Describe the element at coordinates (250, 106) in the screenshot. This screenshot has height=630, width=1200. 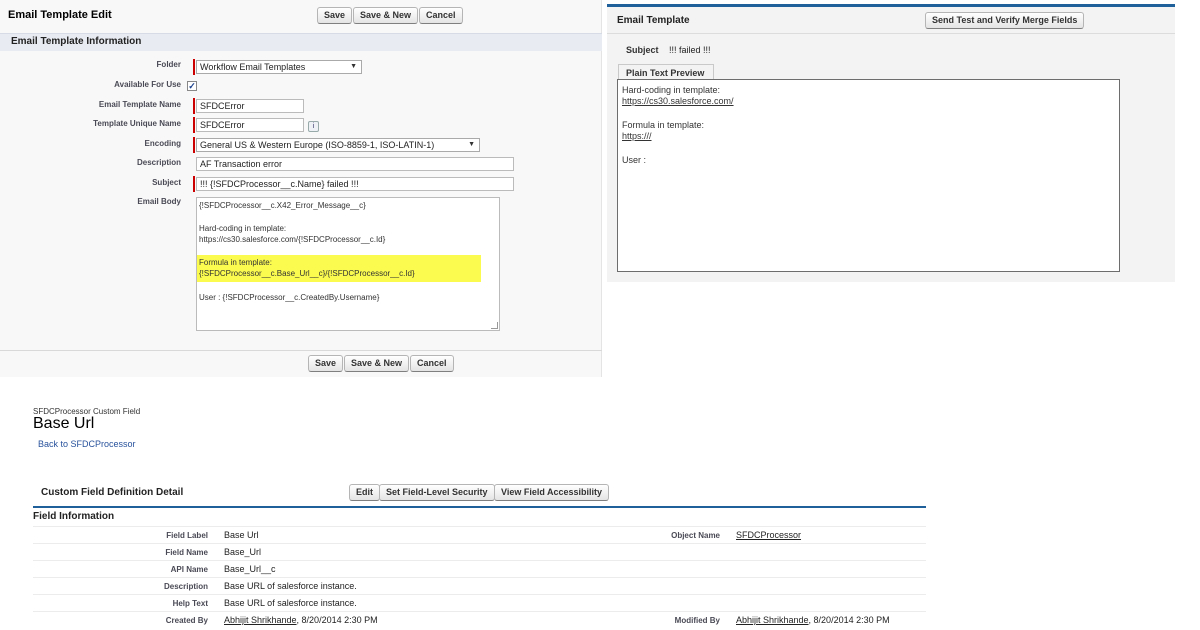
I see `template-name-input: SFDCError` at that location.